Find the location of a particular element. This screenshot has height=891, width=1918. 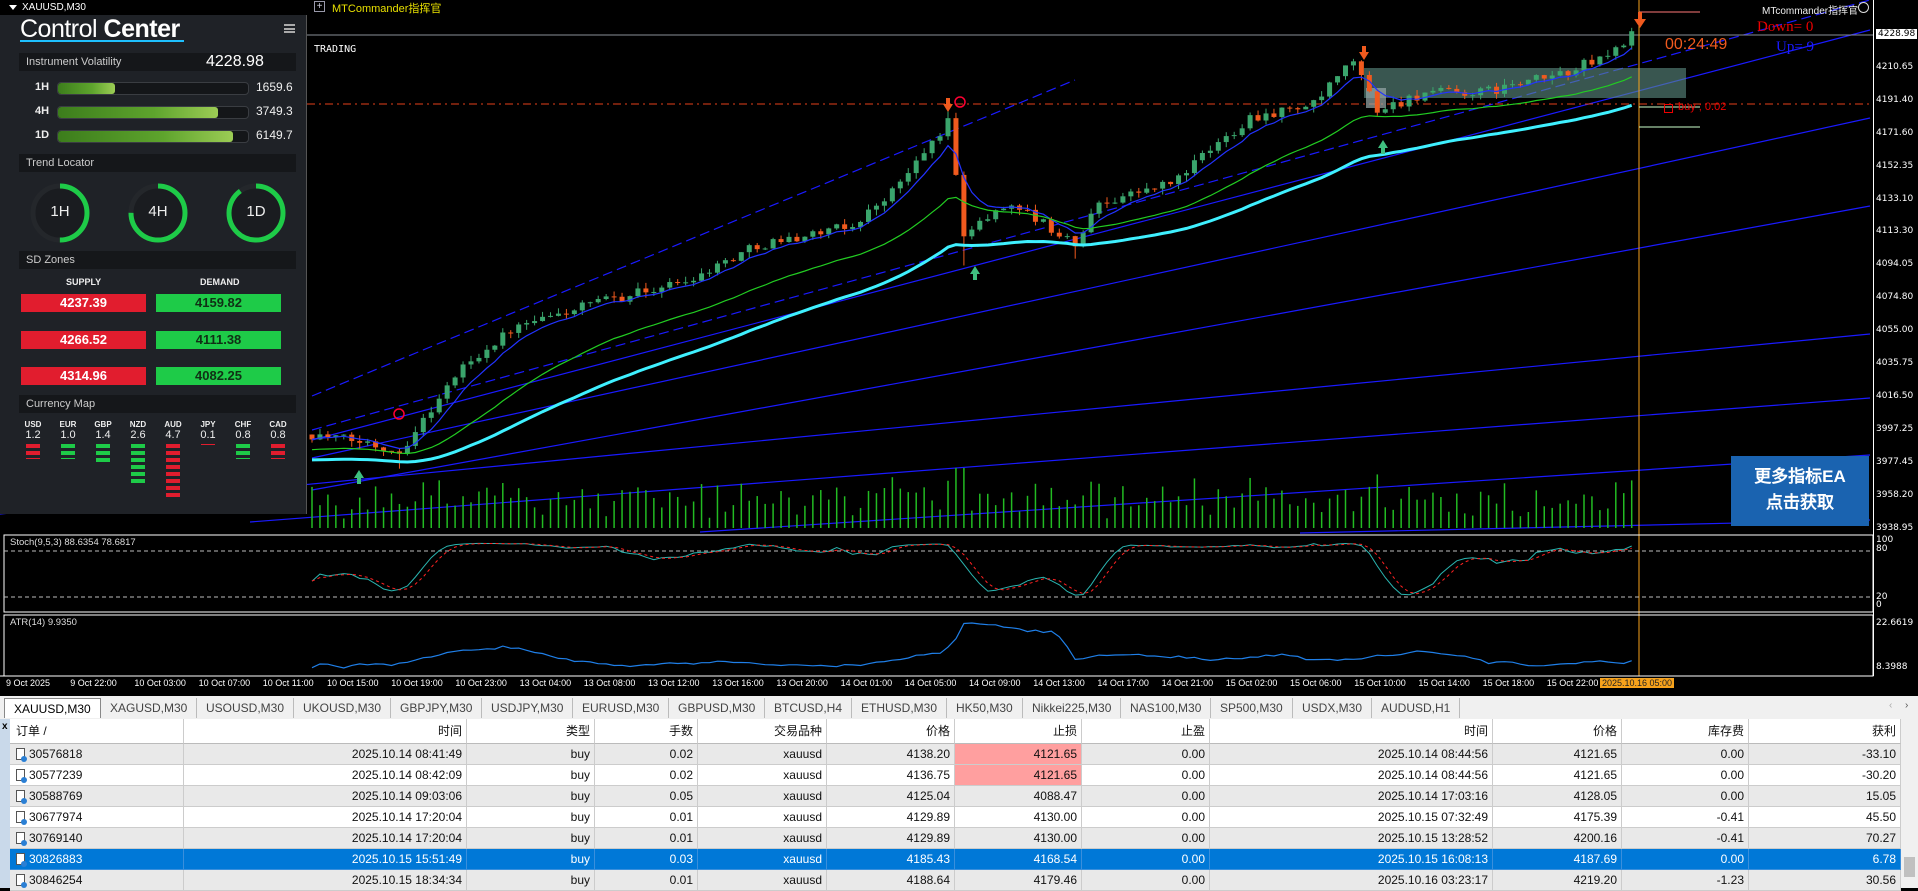

price-tick: 4035.75 is located at coordinates (1895, 363).